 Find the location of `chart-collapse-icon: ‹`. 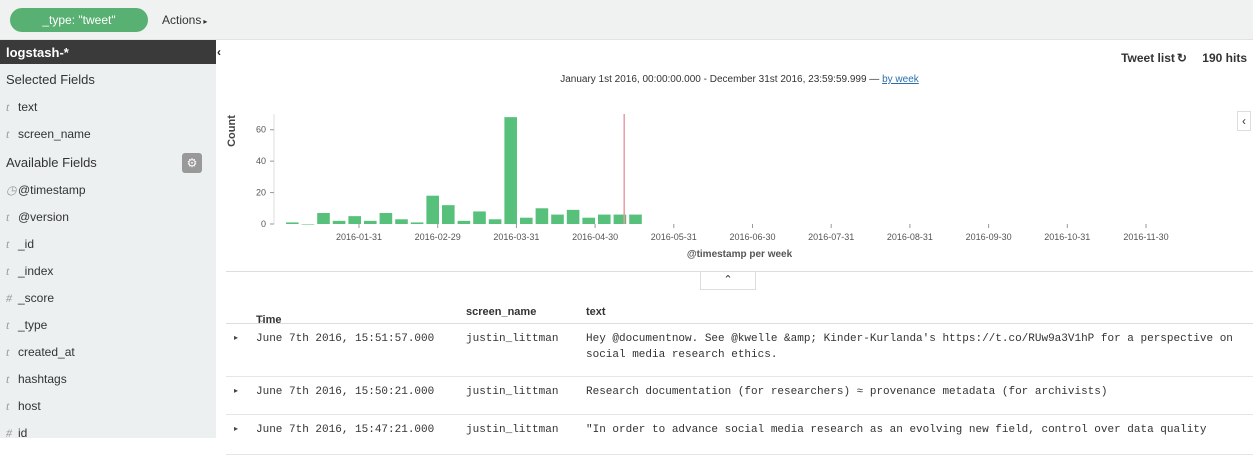

chart-collapse-icon: ‹ is located at coordinates (1244, 121).